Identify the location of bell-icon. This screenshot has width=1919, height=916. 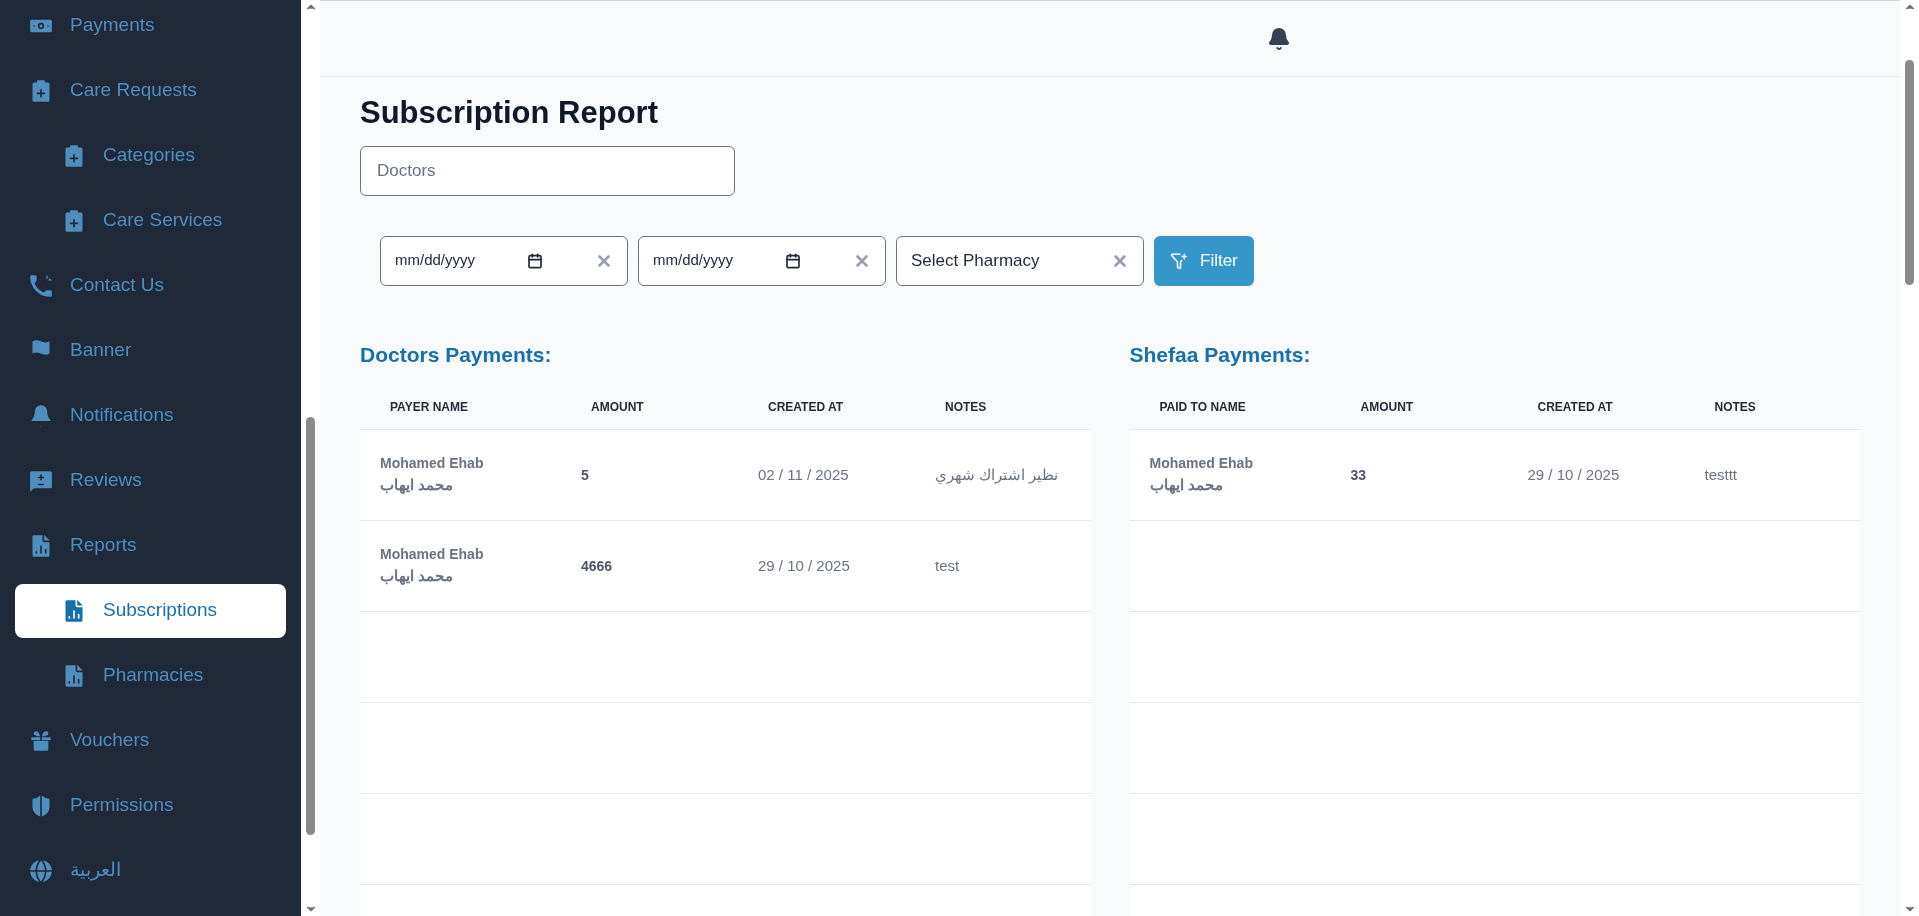
(1279, 38).